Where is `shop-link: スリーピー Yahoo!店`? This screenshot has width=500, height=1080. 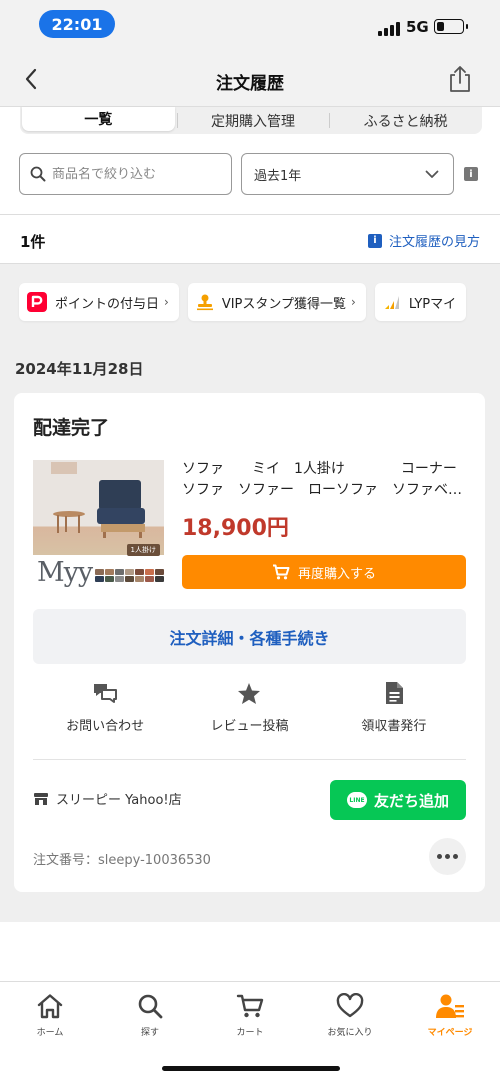
shop-link: スリーピー Yahoo!店 is located at coordinates (107, 798).